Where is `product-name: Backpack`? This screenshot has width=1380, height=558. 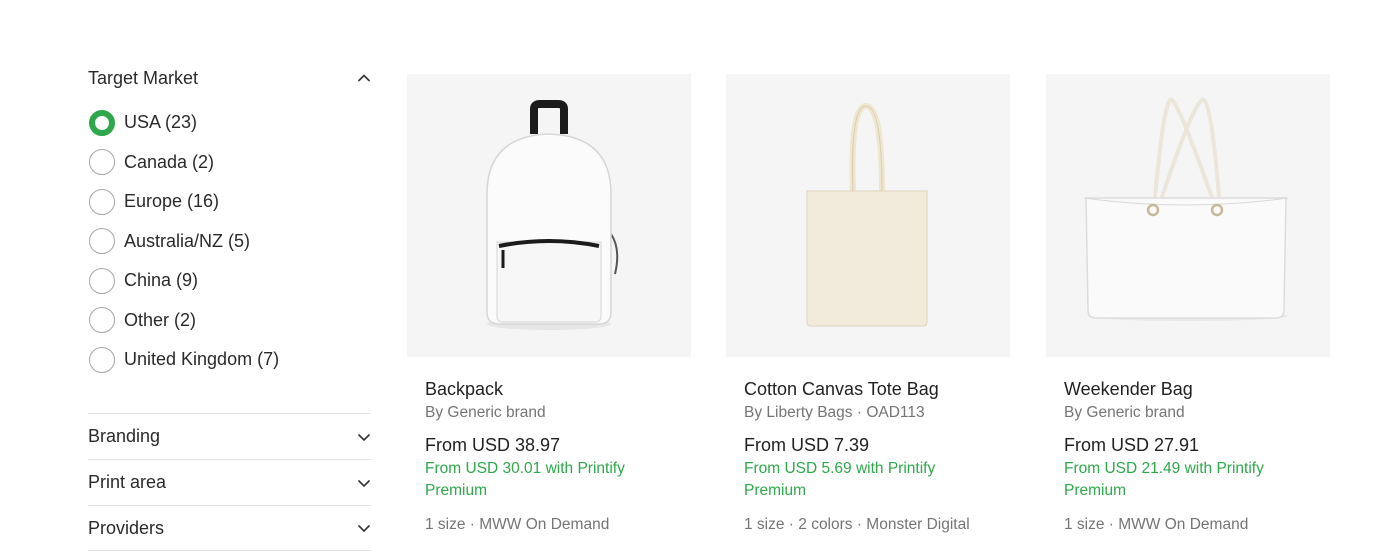
product-name: Backpack is located at coordinates (558, 389).